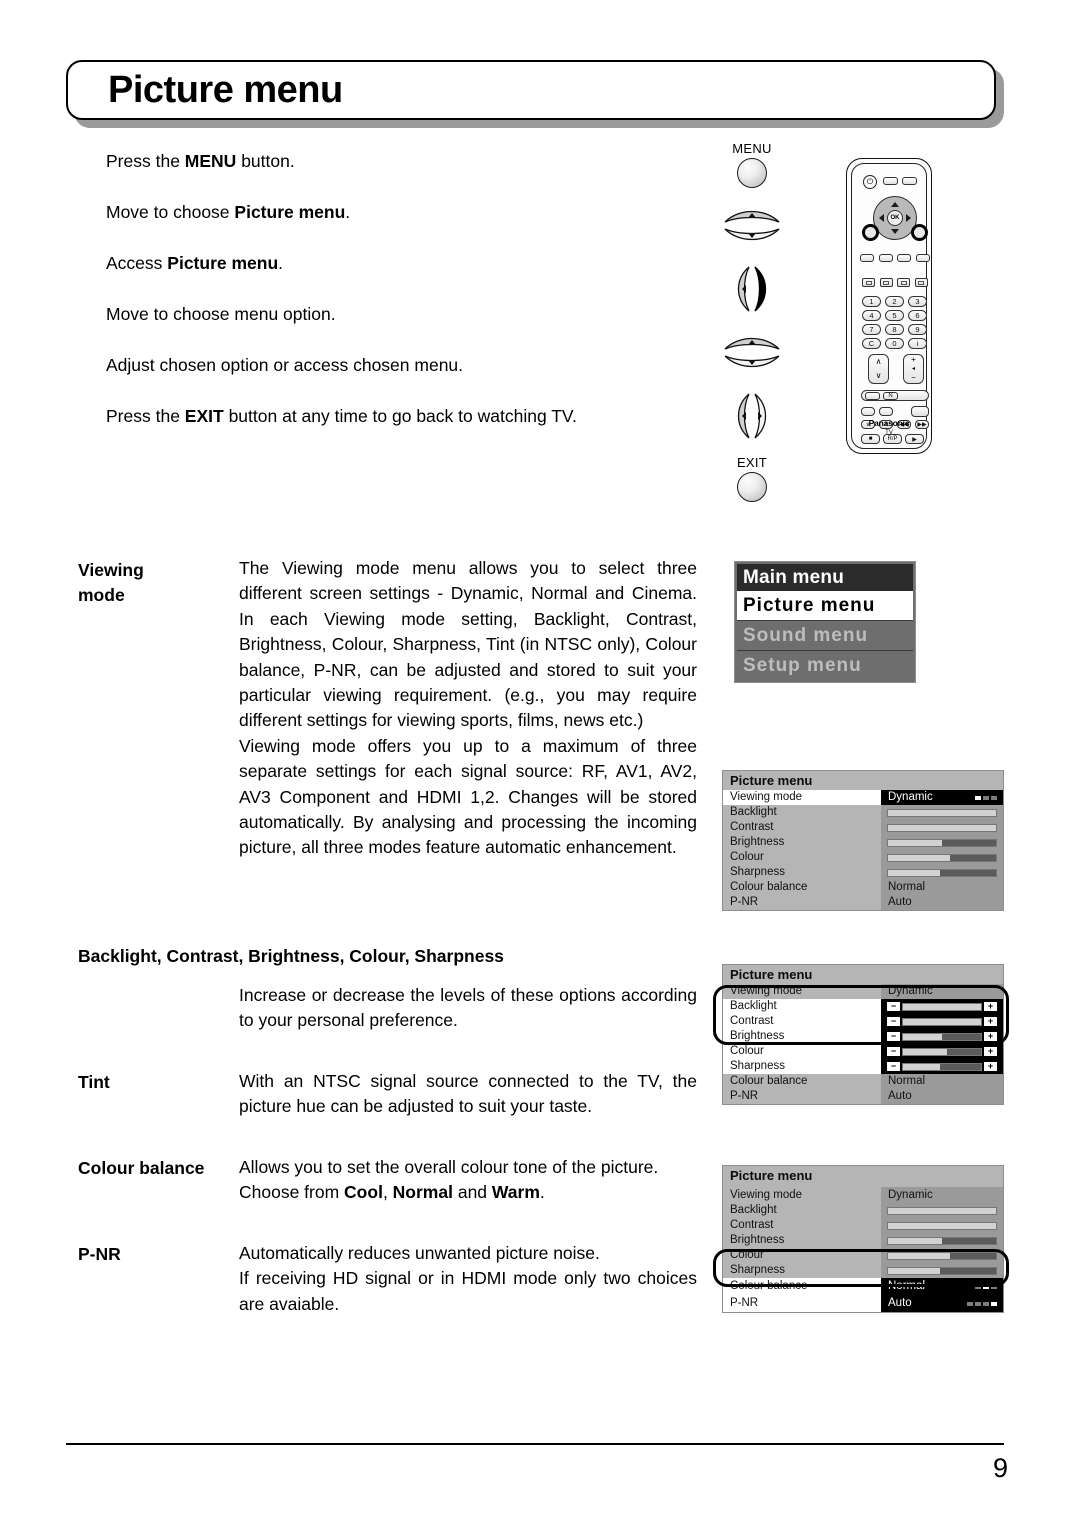 The width and height of the screenshot is (1080, 1527). What do you see at coordinates (890, 181) in the screenshot?
I see `mute-button` at bounding box center [890, 181].